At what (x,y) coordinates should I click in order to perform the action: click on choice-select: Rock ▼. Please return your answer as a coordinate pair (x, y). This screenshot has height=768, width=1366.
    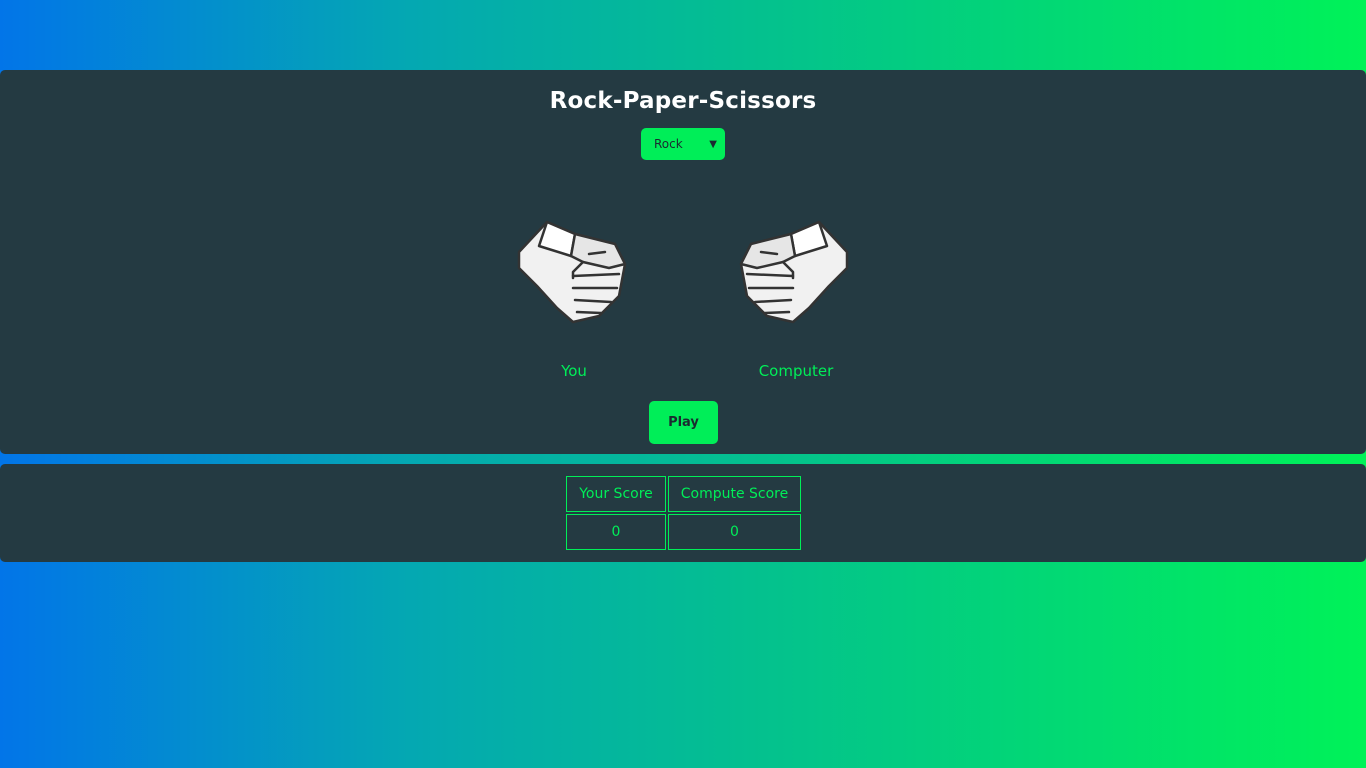
    Looking at the image, I should click on (683, 144).